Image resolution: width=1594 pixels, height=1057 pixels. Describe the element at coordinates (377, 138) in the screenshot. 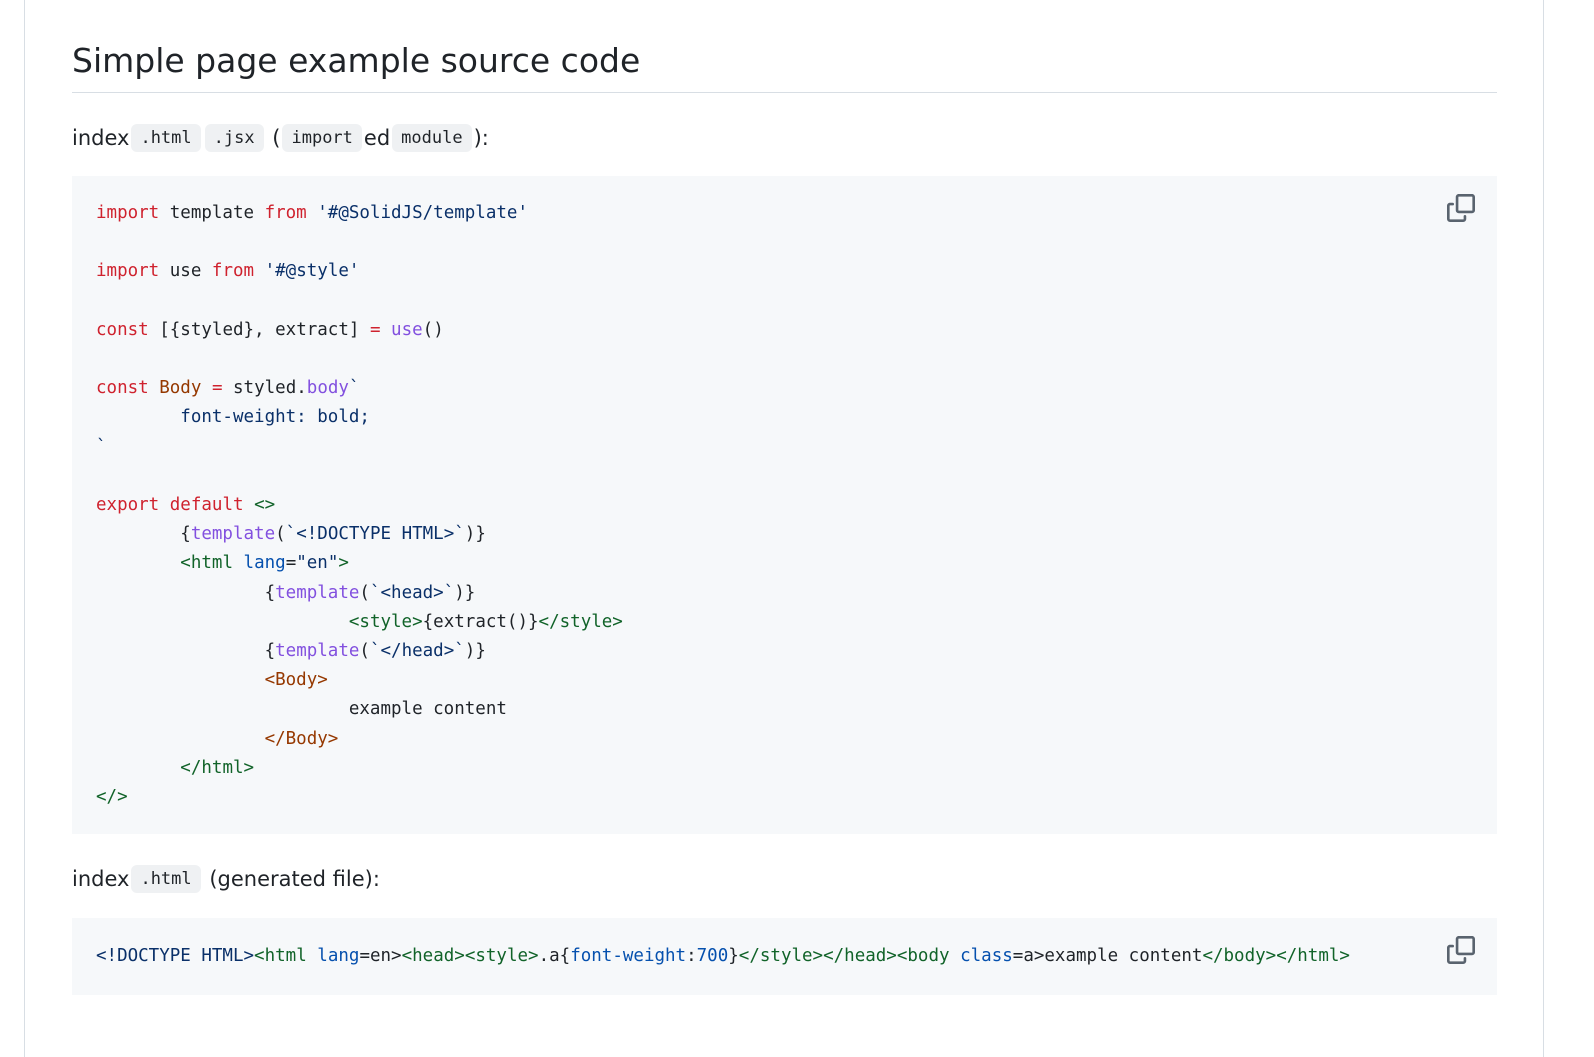

I see `text-ed: ed` at that location.